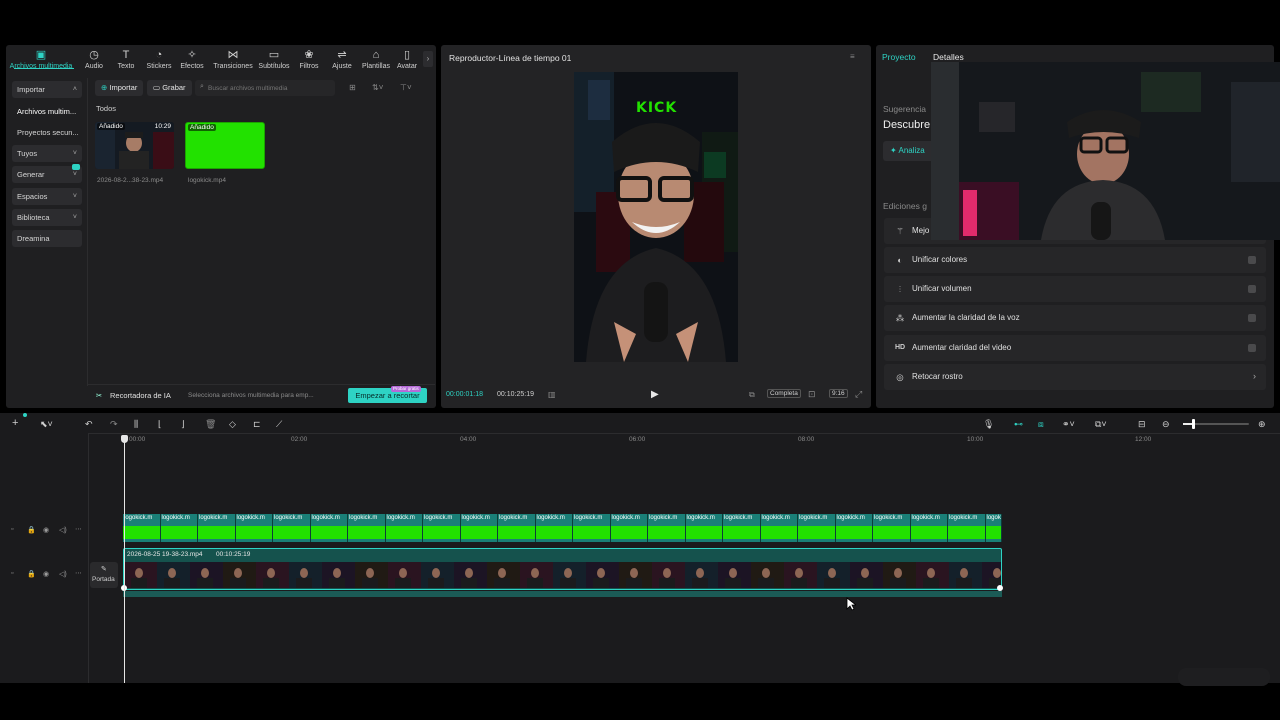 Image resolution: width=1280 pixels, height=720 pixels. Describe the element at coordinates (993, 528) in the screenshot. I see `overlay-clip-segment: logok` at that location.